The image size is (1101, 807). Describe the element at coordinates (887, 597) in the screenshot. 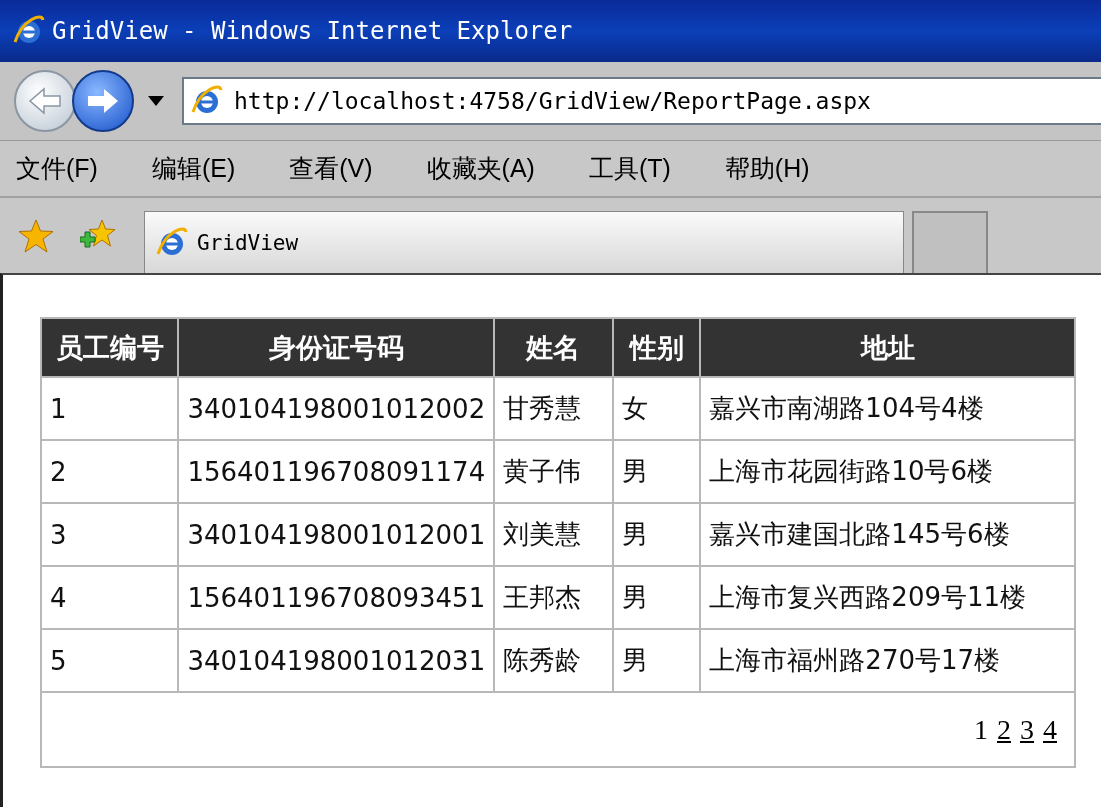

I see `table-cell: 上海市复兴西路209号11楼` at that location.